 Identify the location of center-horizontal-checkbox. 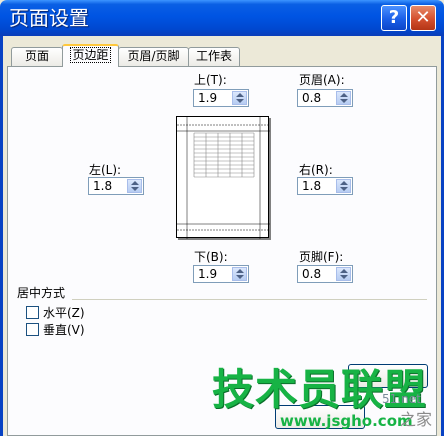
(32, 312).